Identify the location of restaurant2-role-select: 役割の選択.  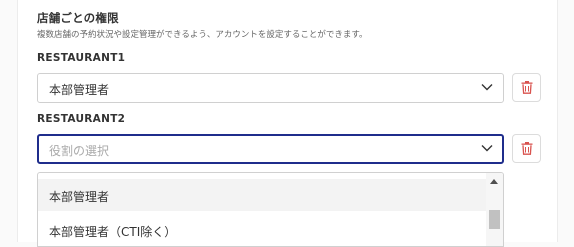
(270, 149).